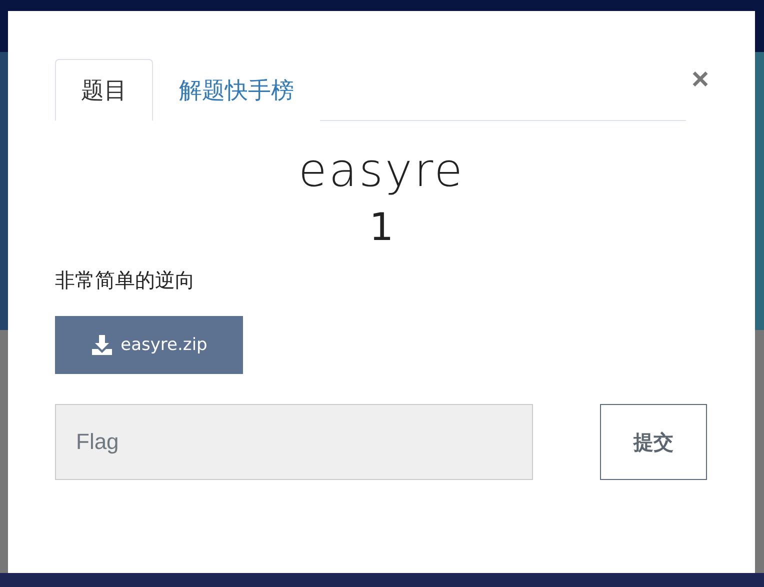 The image size is (764, 587). Describe the element at coordinates (382, 170) in the screenshot. I see `challenge-title: easyre` at that location.